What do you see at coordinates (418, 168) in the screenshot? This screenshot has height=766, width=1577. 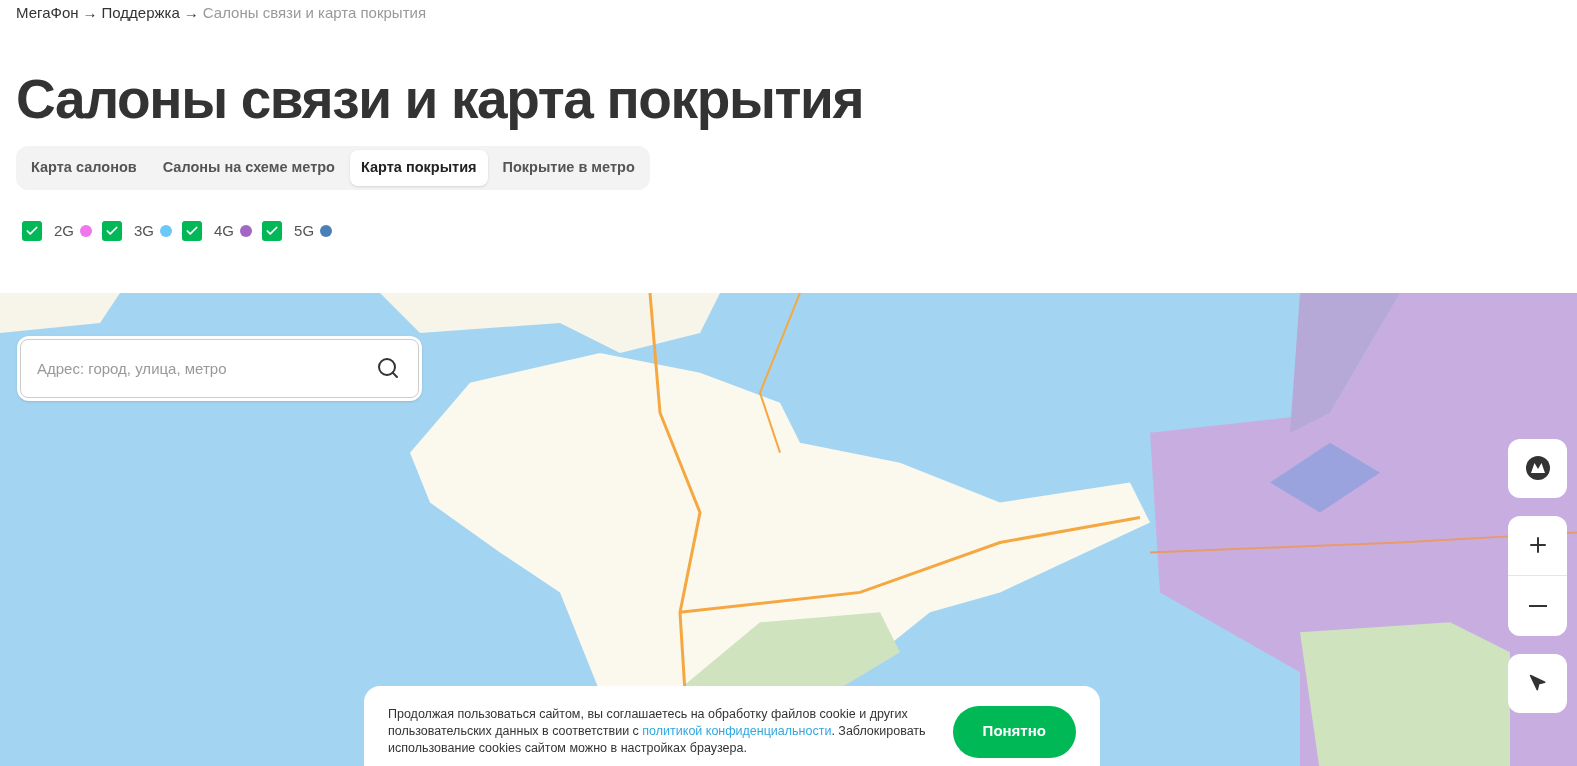 I see `tab: Карта покрытия` at bounding box center [418, 168].